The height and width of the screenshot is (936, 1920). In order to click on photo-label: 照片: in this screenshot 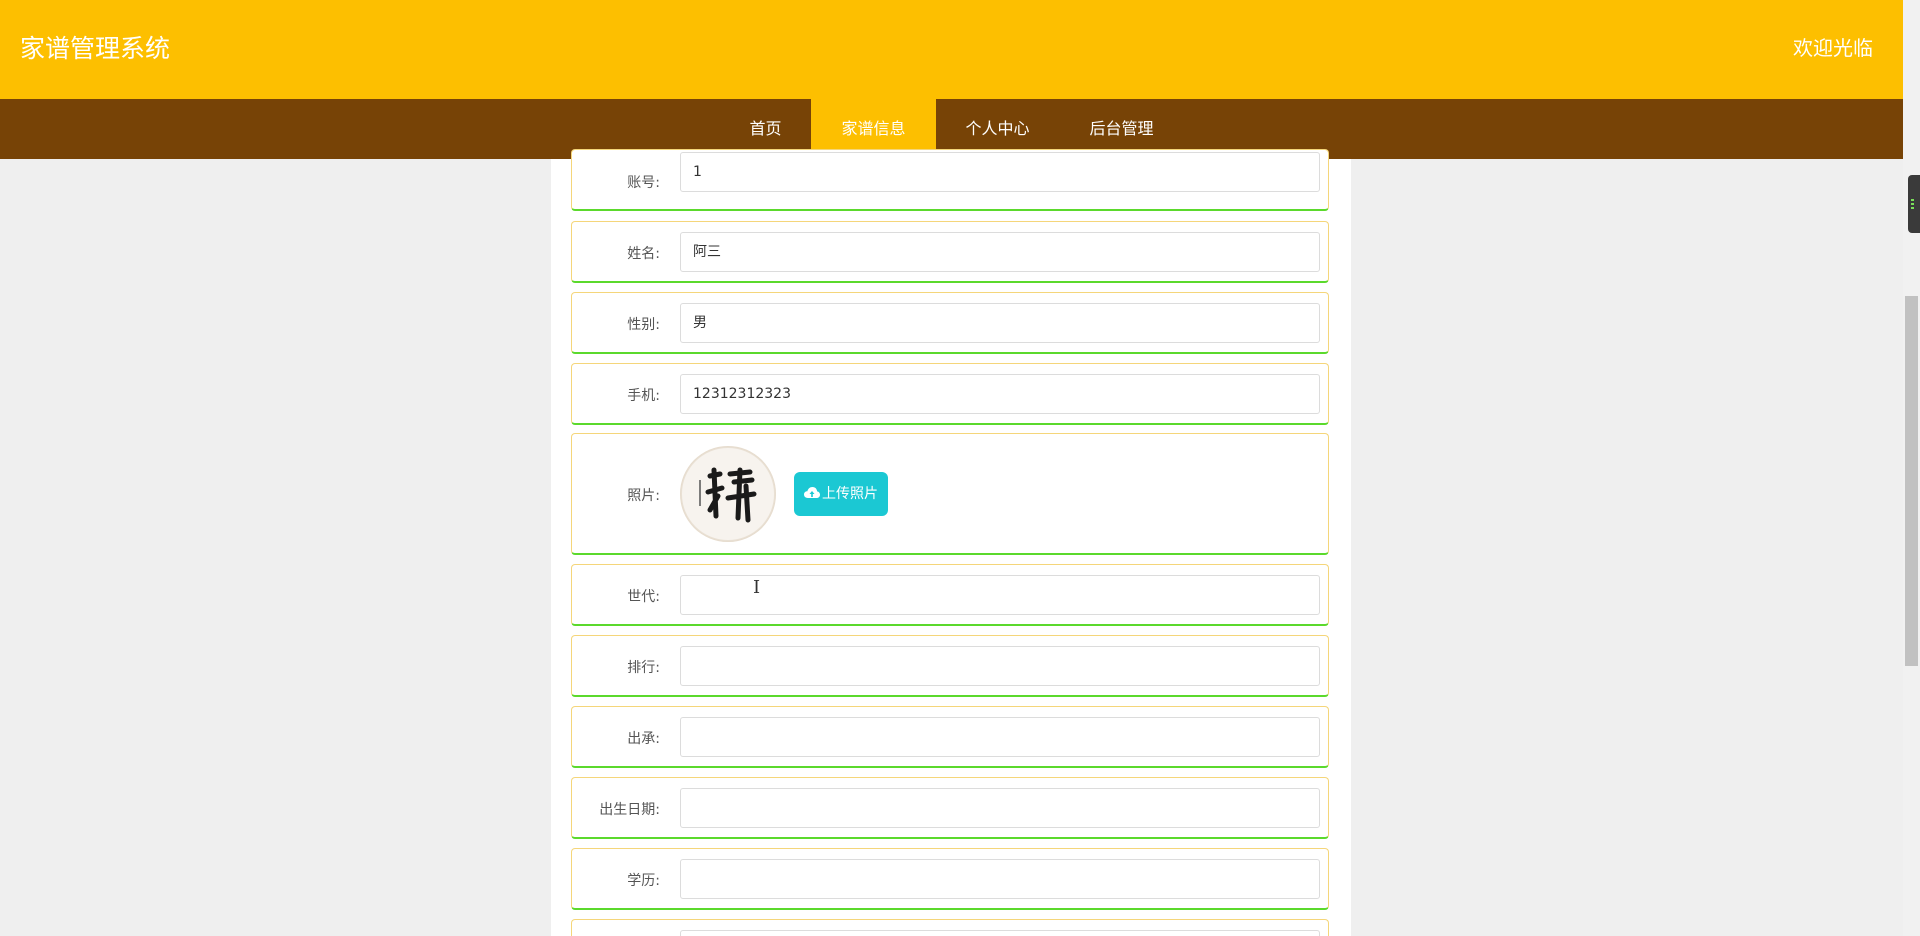, I will do `click(643, 496)`.